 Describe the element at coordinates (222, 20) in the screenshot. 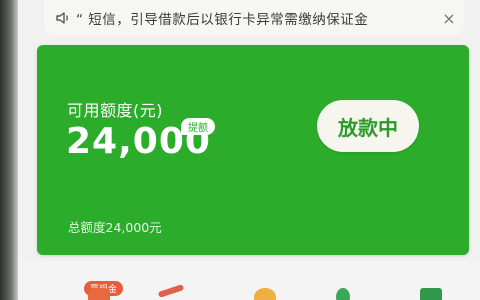

I see `notice-text: “ 短信，引导借款后以银行卡异常需缴纳保证金` at that location.